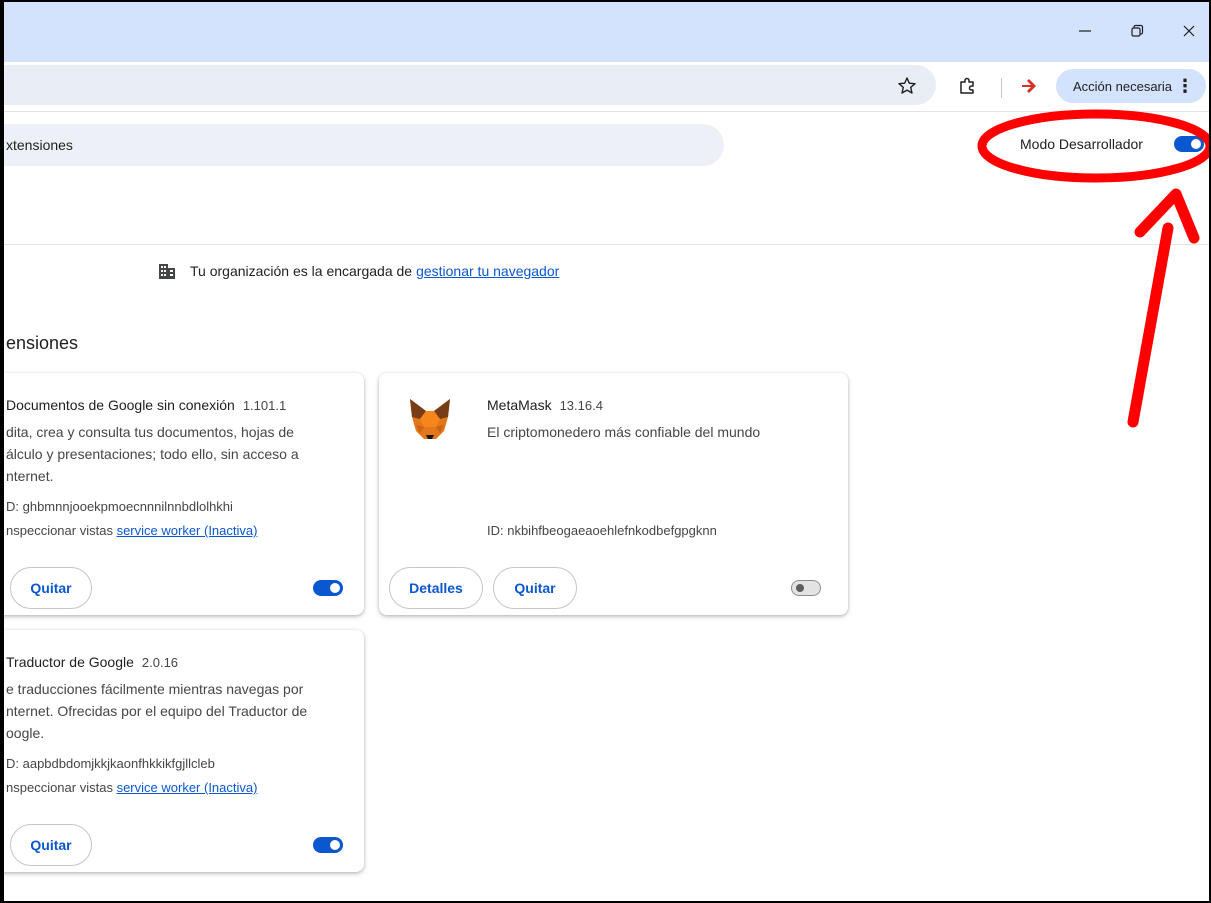 This screenshot has width=1211, height=903. What do you see at coordinates (119, 506) in the screenshot?
I see `extension-id: D: ghbmnnjooekpmoecnnnilnnbdlolhkhi` at bounding box center [119, 506].